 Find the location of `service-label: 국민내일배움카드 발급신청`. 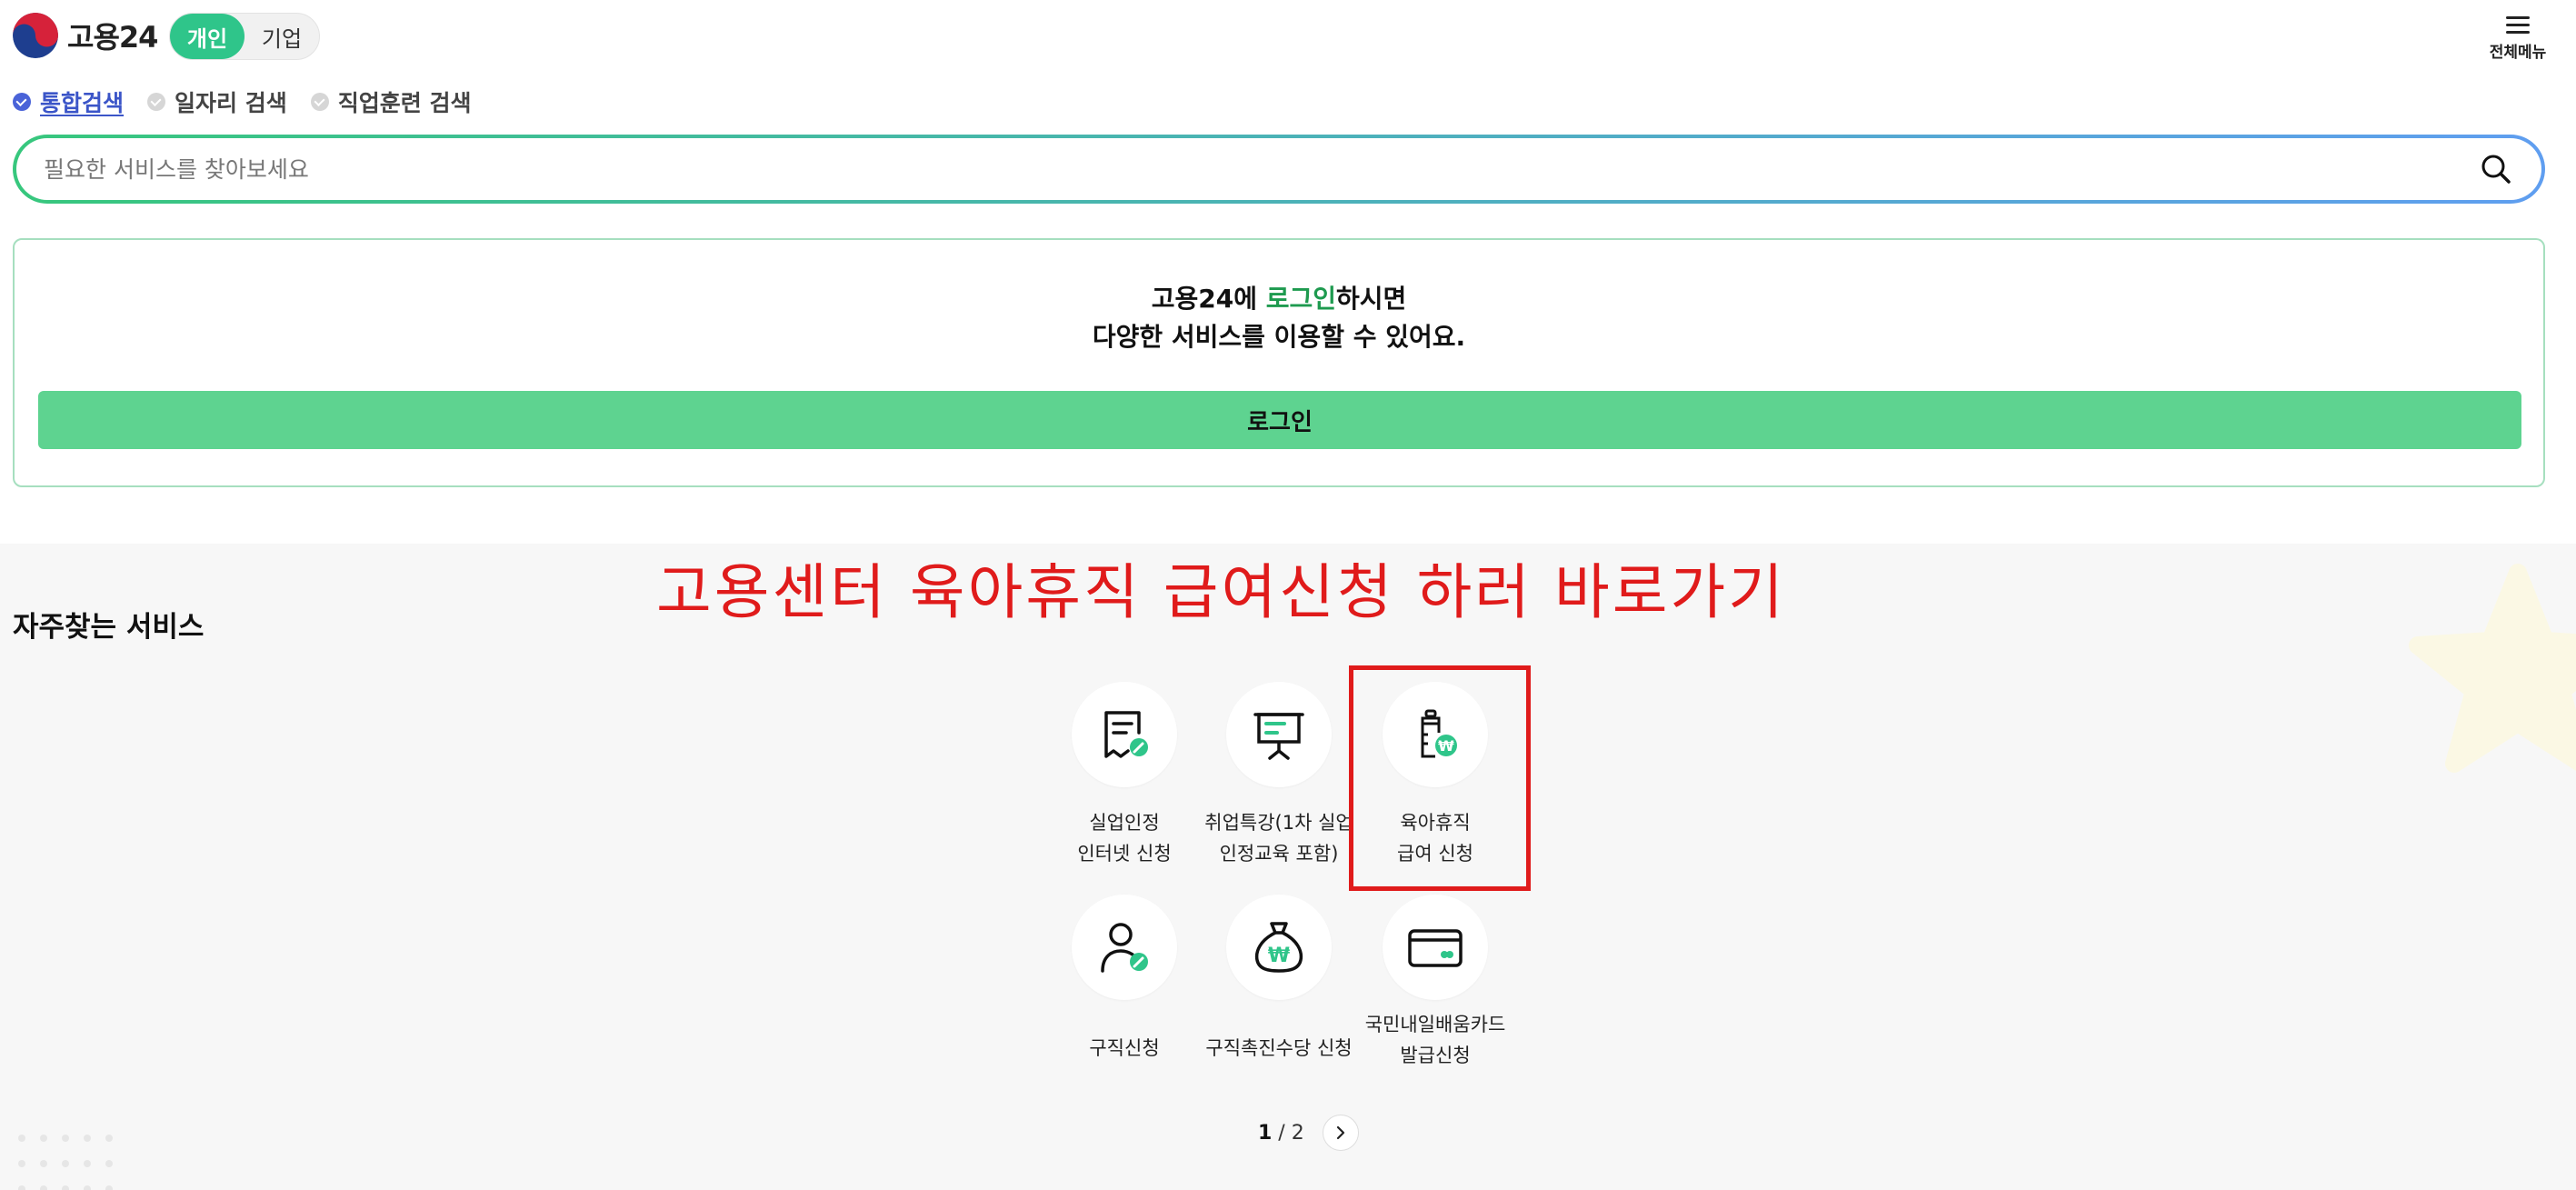

service-label: 국민내일배움카드 발급신청 is located at coordinates (1435, 1040).